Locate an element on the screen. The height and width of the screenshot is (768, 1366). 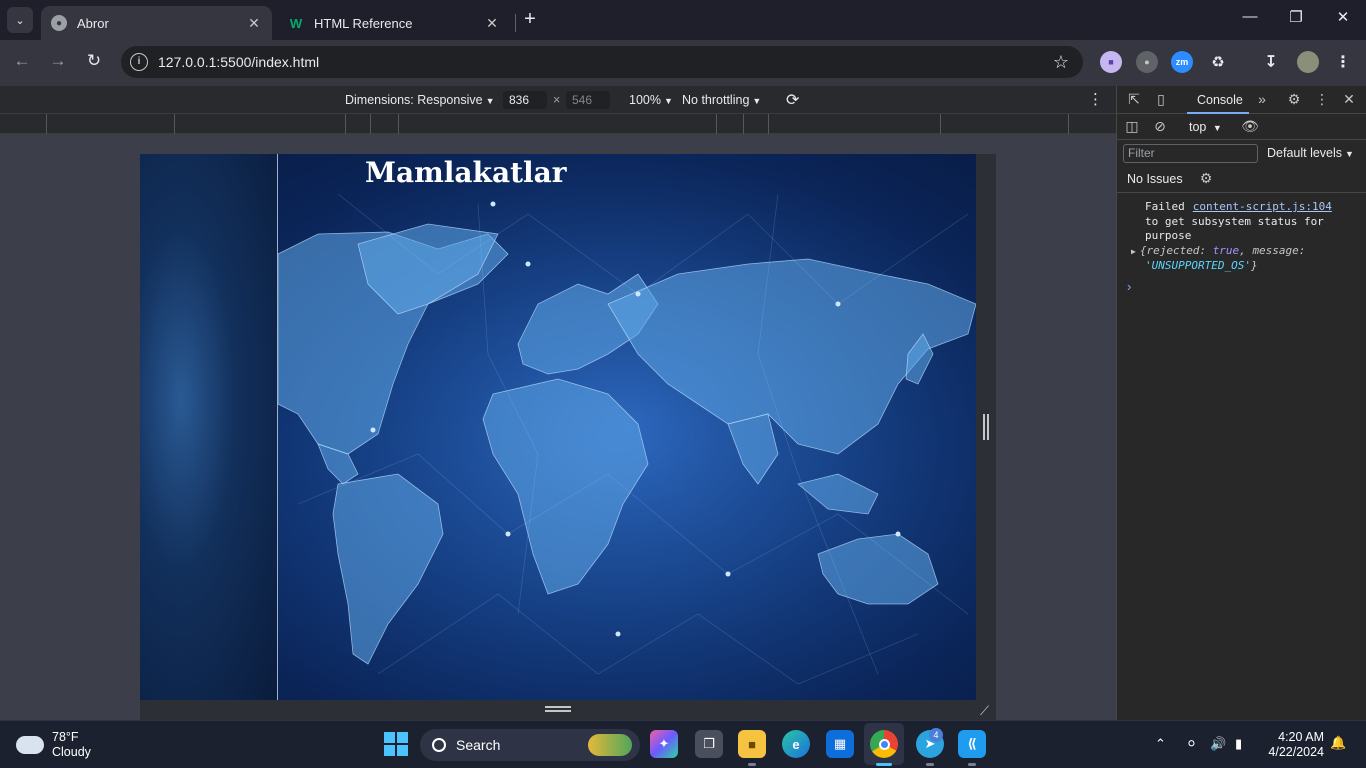
profile-avatar is located at coordinates (1308, 62).